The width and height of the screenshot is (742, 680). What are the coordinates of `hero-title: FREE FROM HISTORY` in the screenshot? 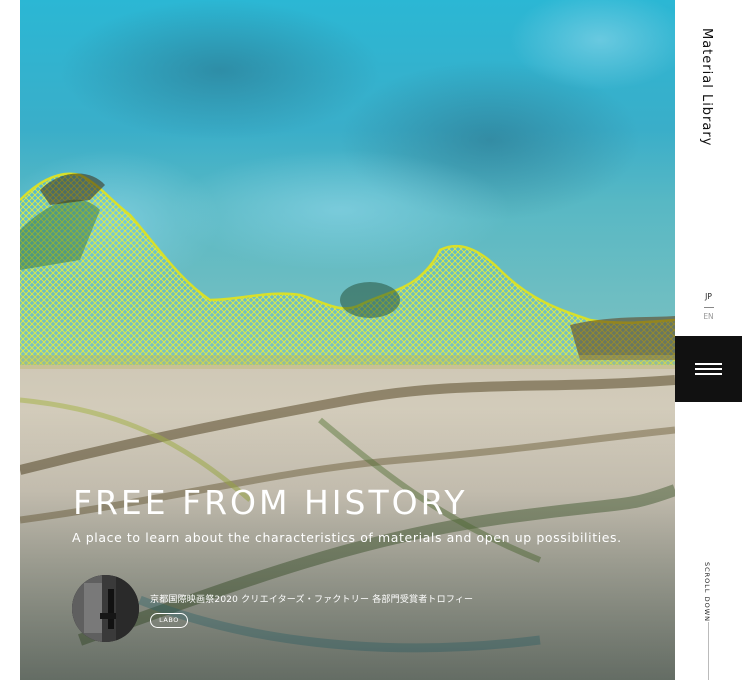 It's located at (270, 502).